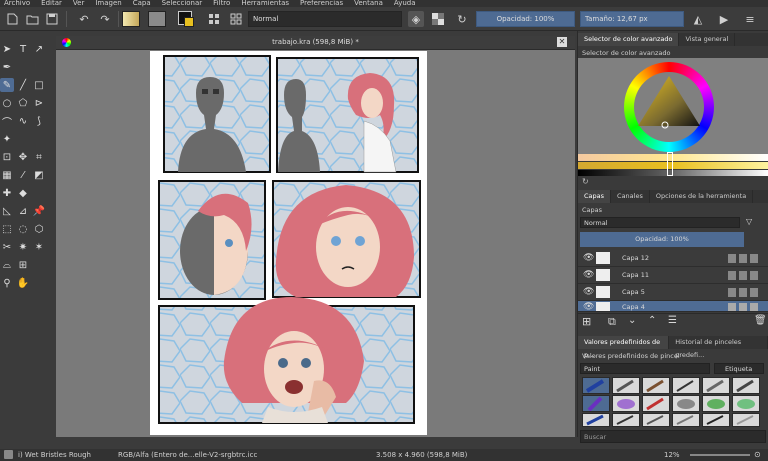  What do you see at coordinates (673, 165) in the screenshot?
I see `color-shade-strip` at bounding box center [673, 165].